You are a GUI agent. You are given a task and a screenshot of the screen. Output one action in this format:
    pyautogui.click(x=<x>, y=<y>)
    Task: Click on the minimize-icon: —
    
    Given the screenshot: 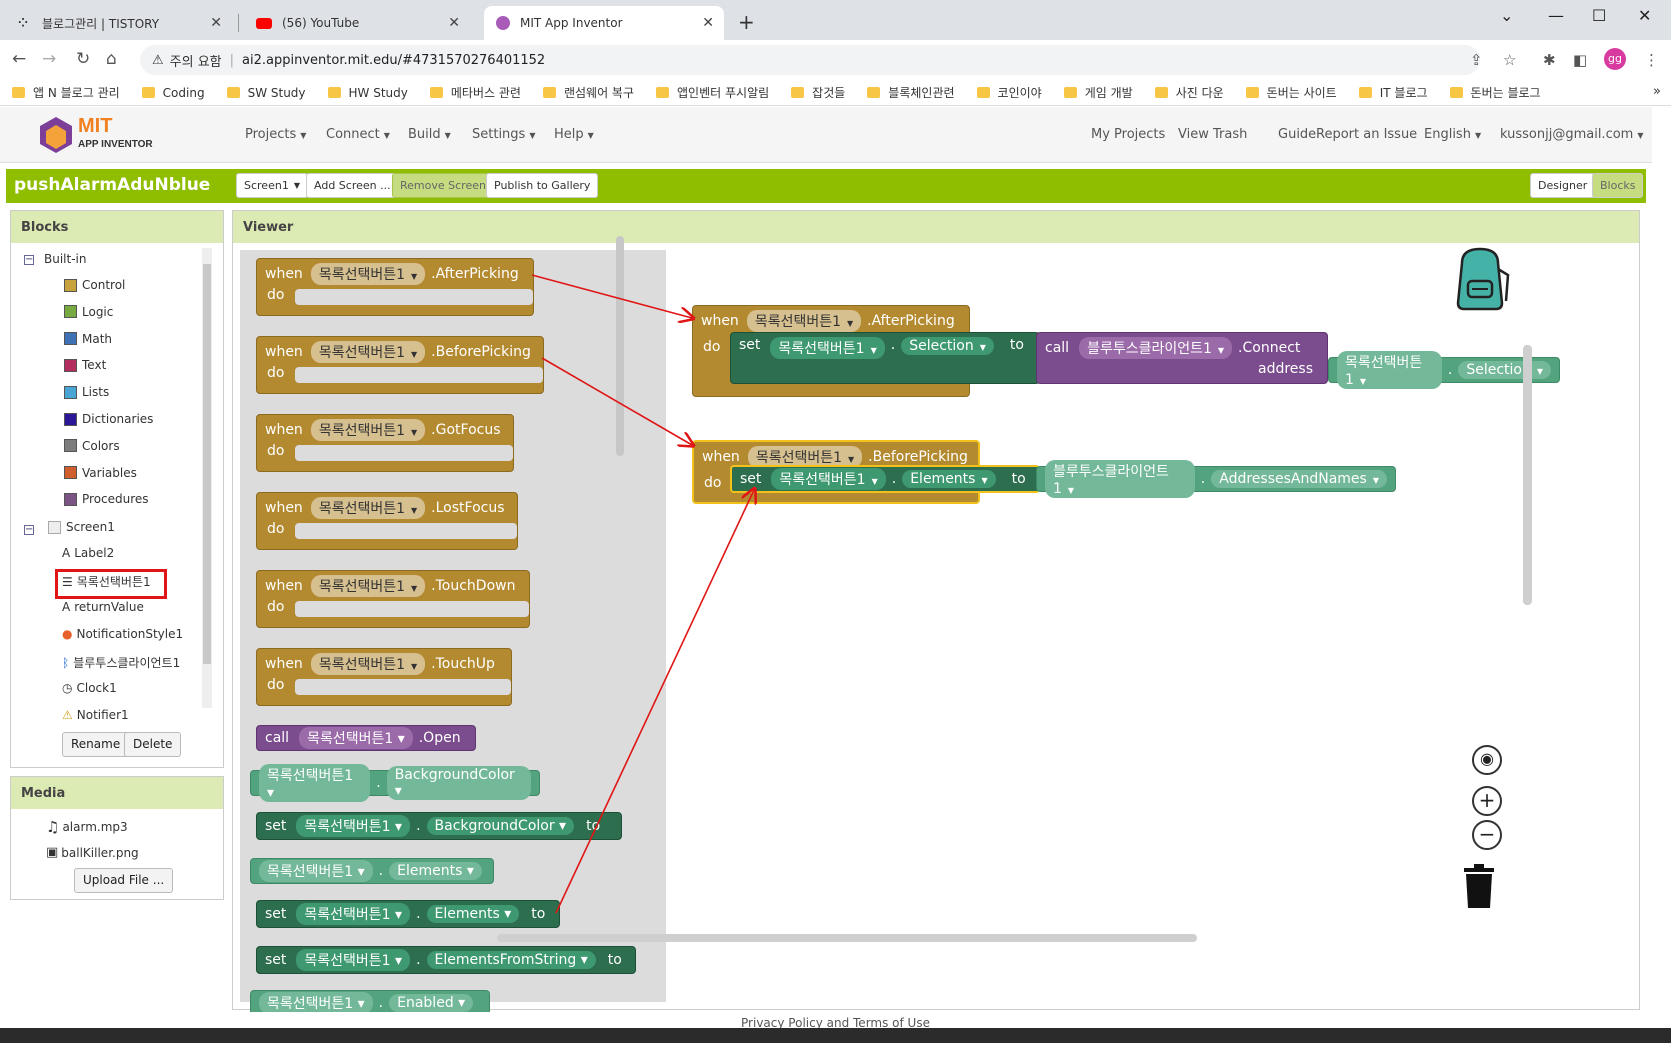 What is the action you would take?
    pyautogui.click(x=1556, y=15)
    